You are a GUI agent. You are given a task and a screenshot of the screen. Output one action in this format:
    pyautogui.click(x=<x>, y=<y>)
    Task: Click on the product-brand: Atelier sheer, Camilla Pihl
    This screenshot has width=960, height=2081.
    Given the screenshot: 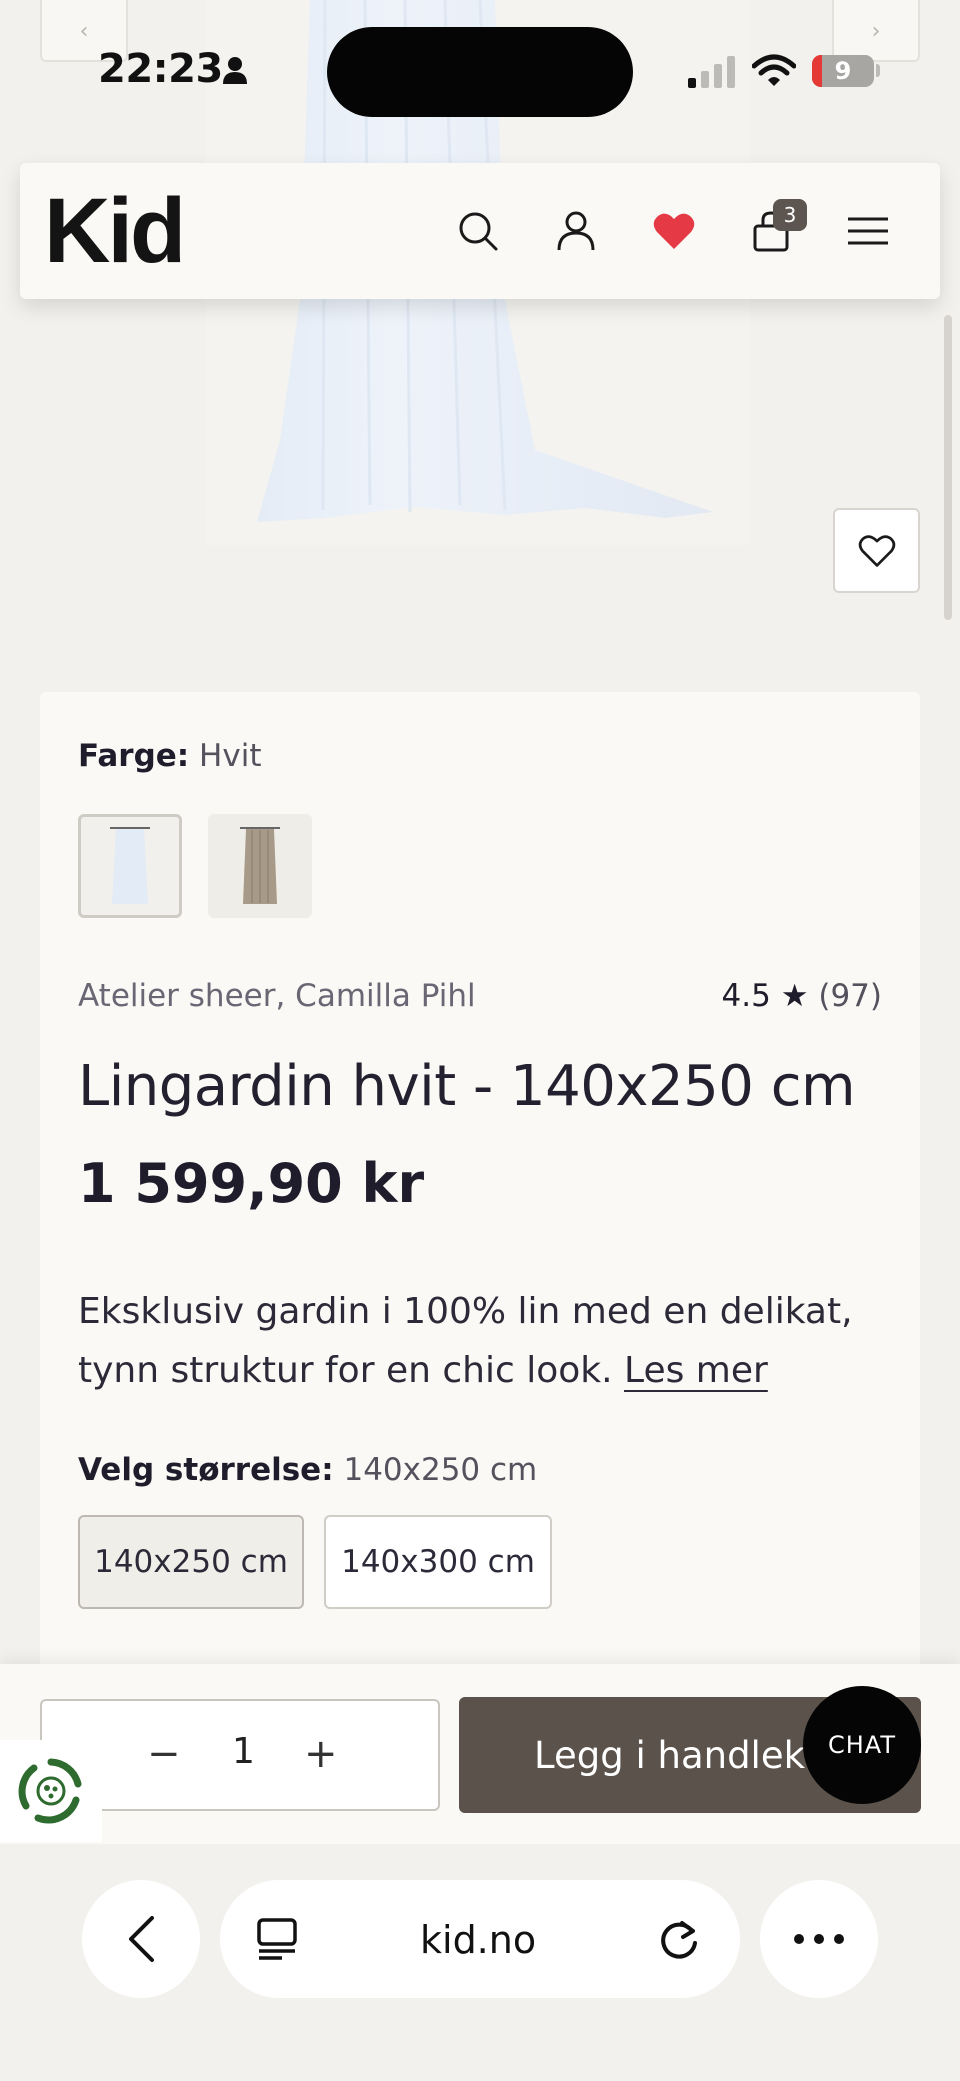 What is the action you would take?
    pyautogui.click(x=277, y=996)
    